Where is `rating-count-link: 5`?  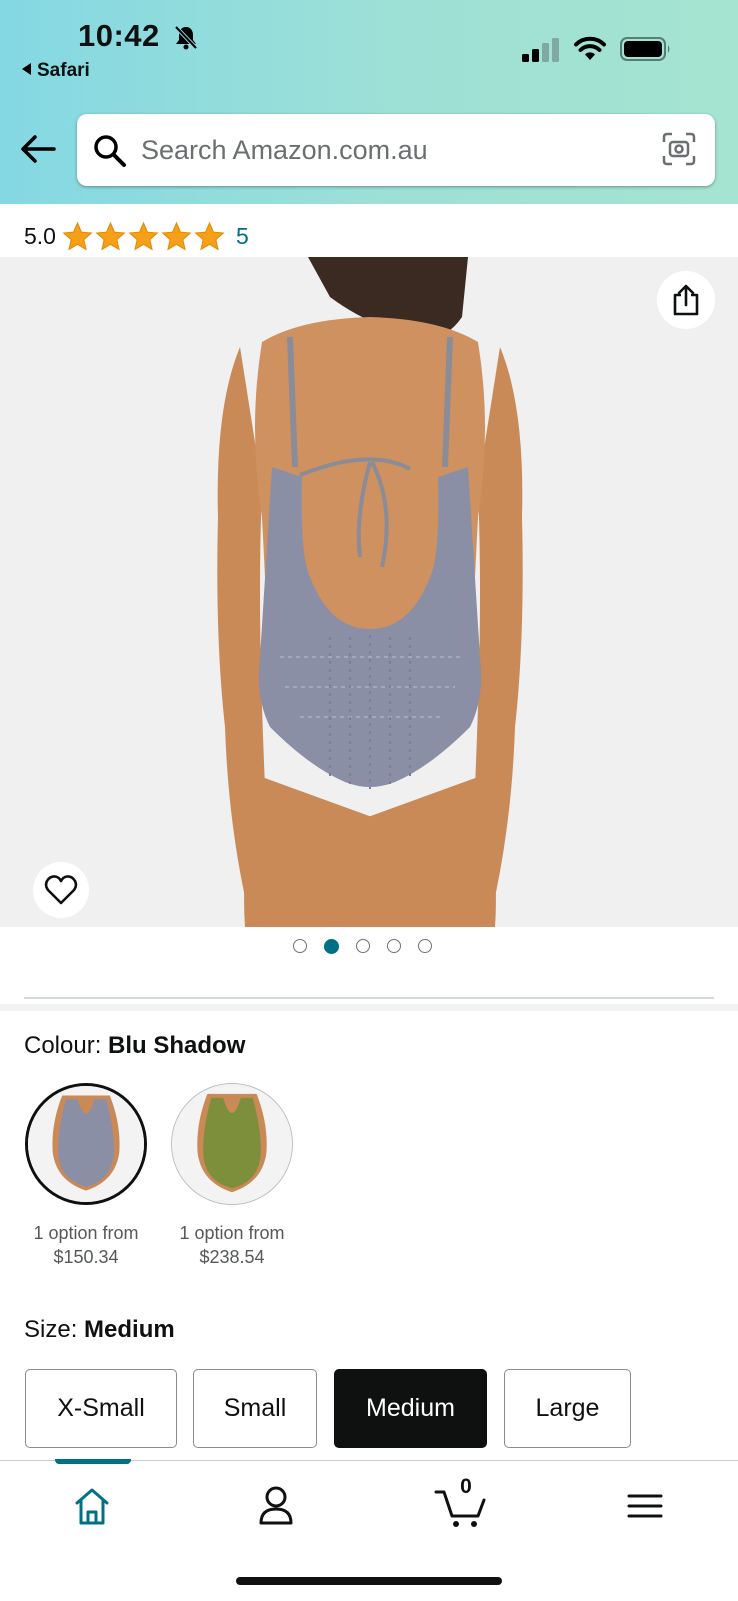 rating-count-link: 5 is located at coordinates (242, 236).